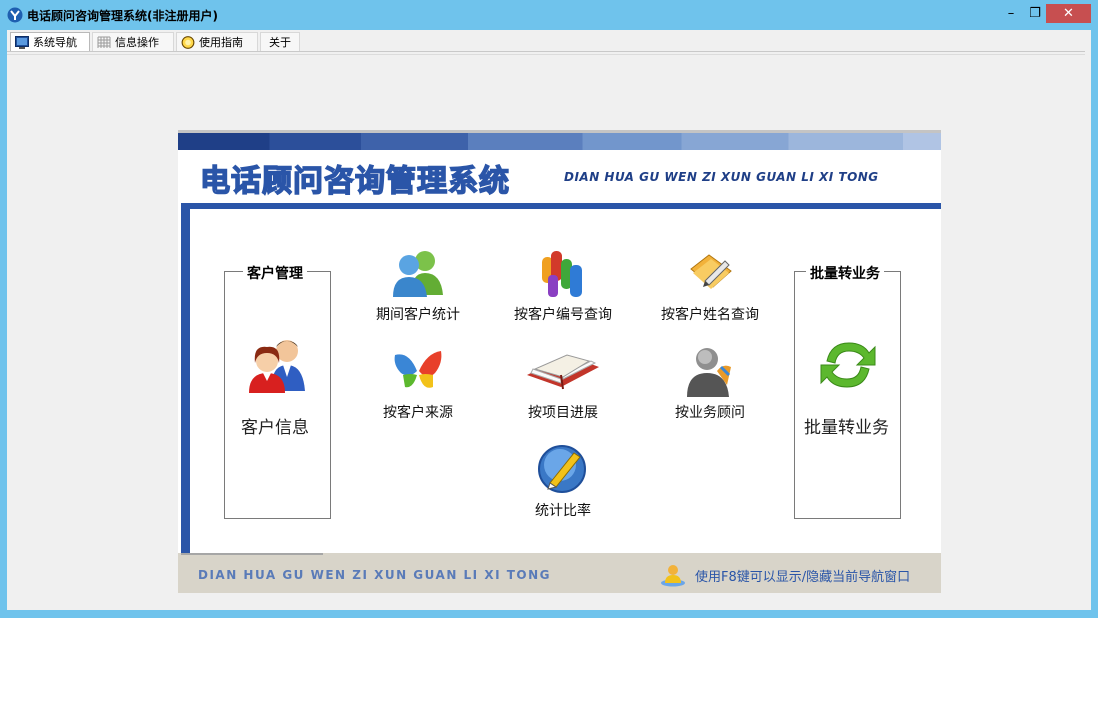 This screenshot has width=1098, height=722. What do you see at coordinates (275, 273) in the screenshot?
I see `group-title: 客户管理` at bounding box center [275, 273].